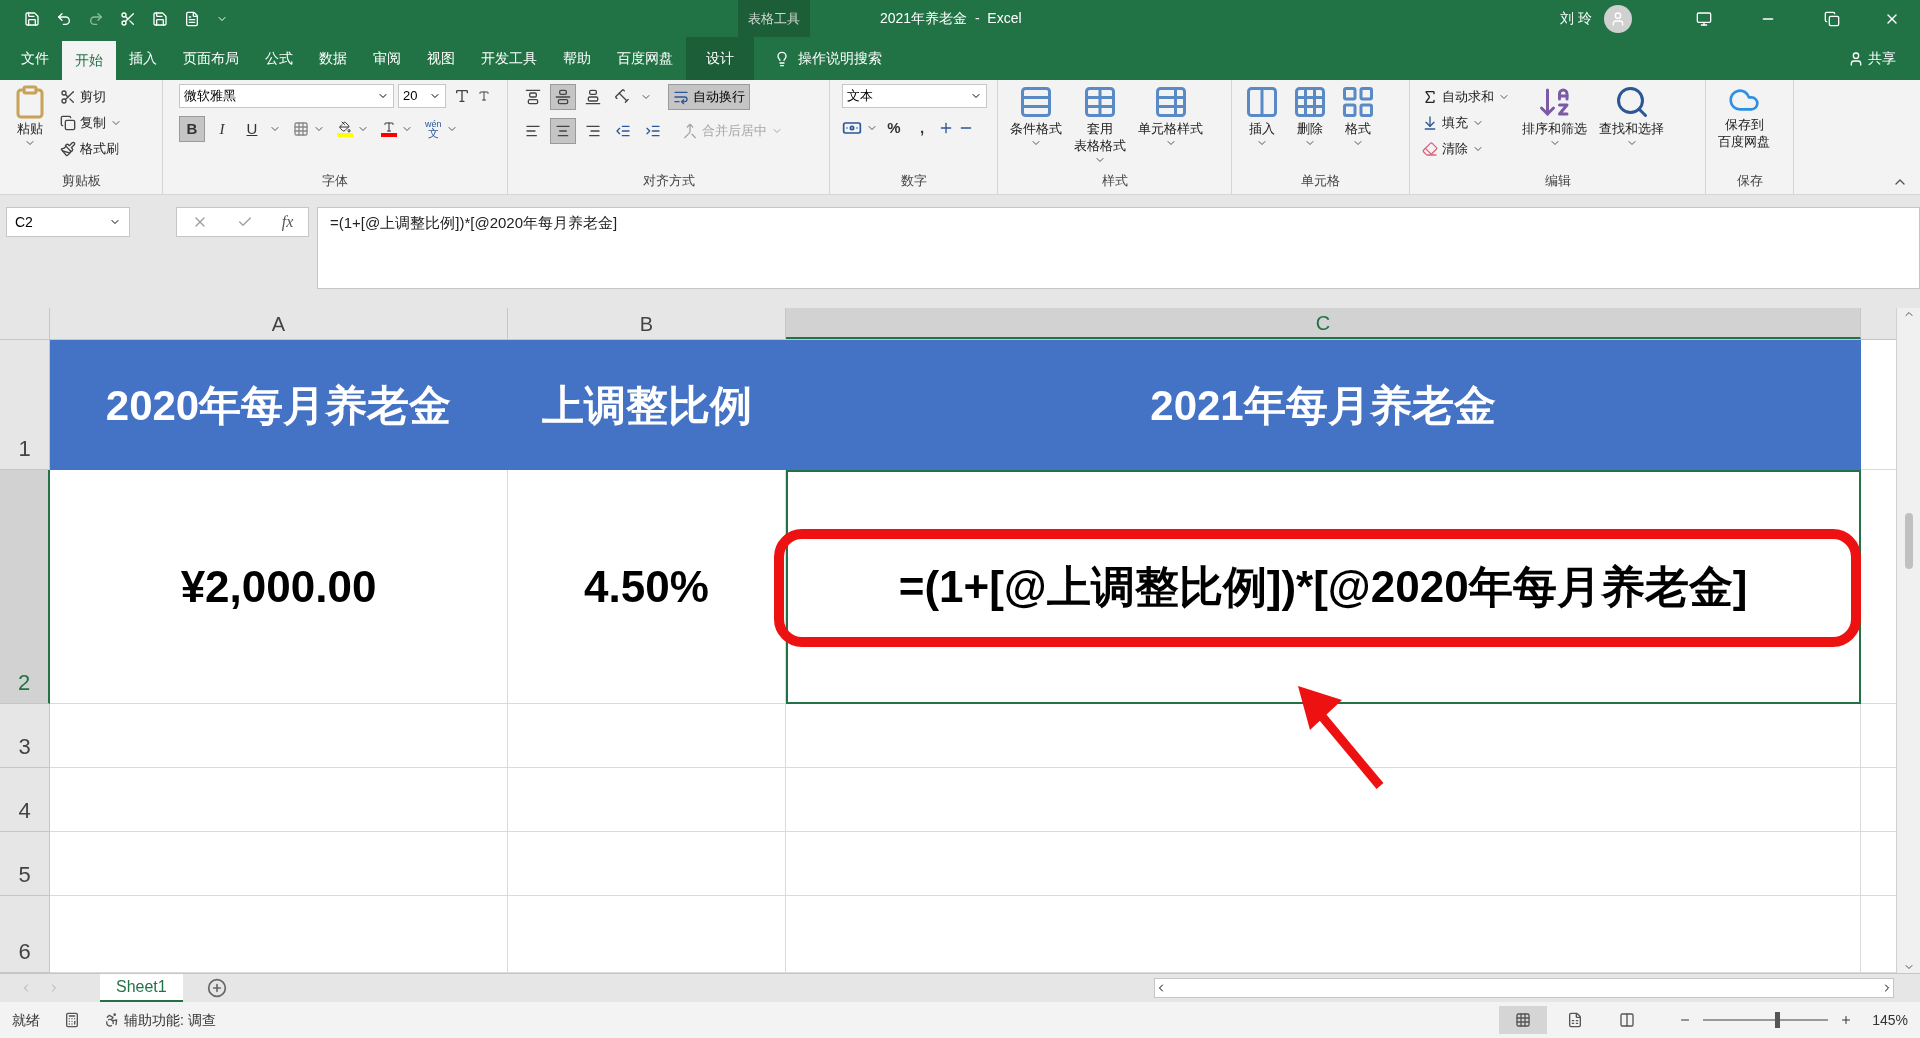 The image size is (1920, 1038). I want to click on copy-icon, so click(68, 123).